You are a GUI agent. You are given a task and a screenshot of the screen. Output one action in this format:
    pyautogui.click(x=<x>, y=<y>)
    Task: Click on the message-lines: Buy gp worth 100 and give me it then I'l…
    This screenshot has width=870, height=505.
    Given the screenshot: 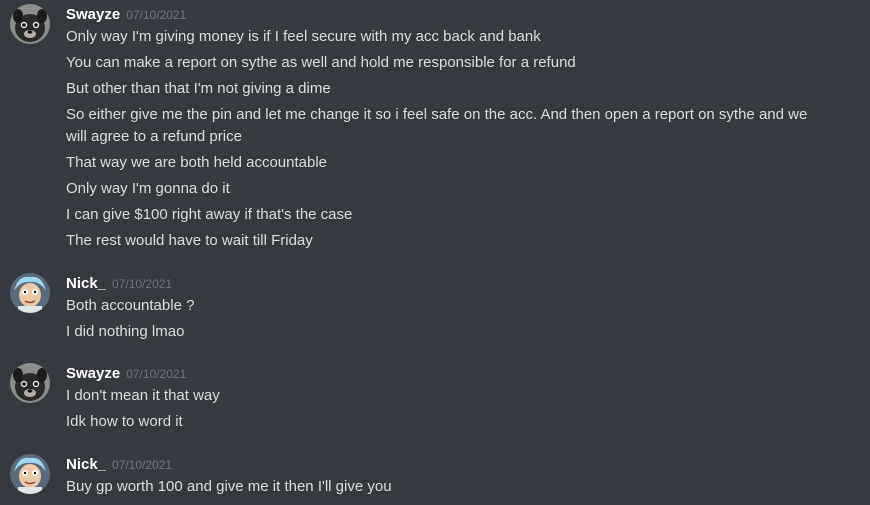 What is the action you would take?
    pyautogui.click(x=446, y=489)
    